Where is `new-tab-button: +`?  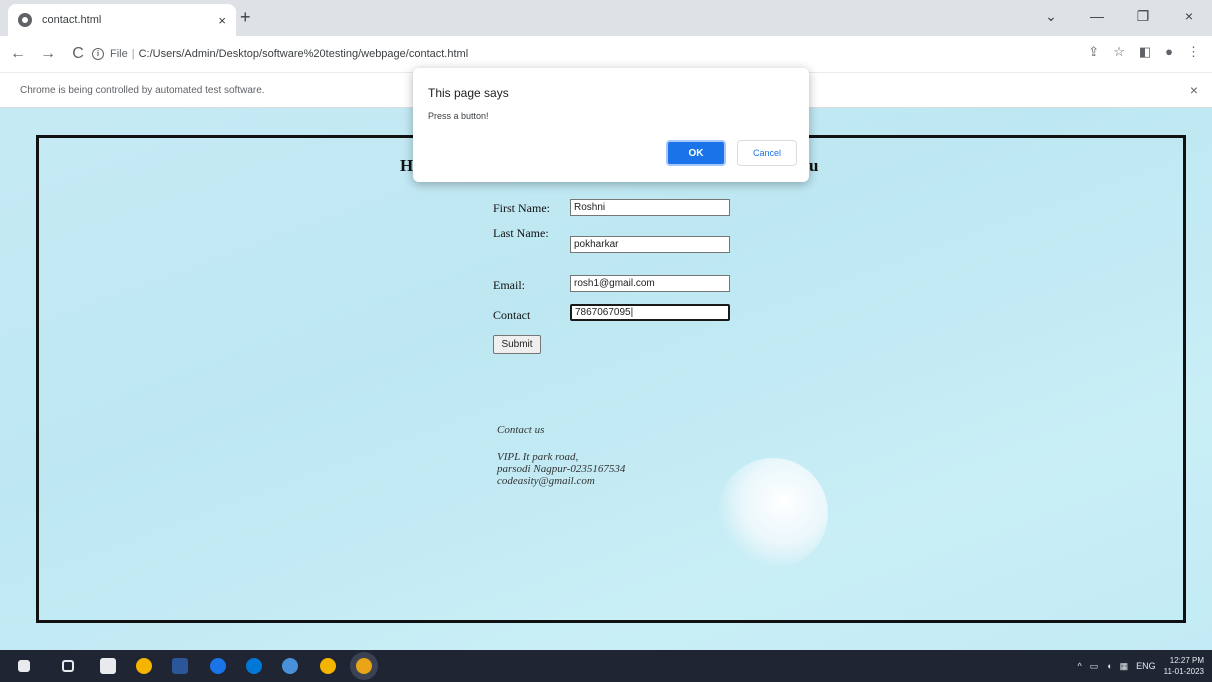 new-tab-button: + is located at coordinates (245, 17).